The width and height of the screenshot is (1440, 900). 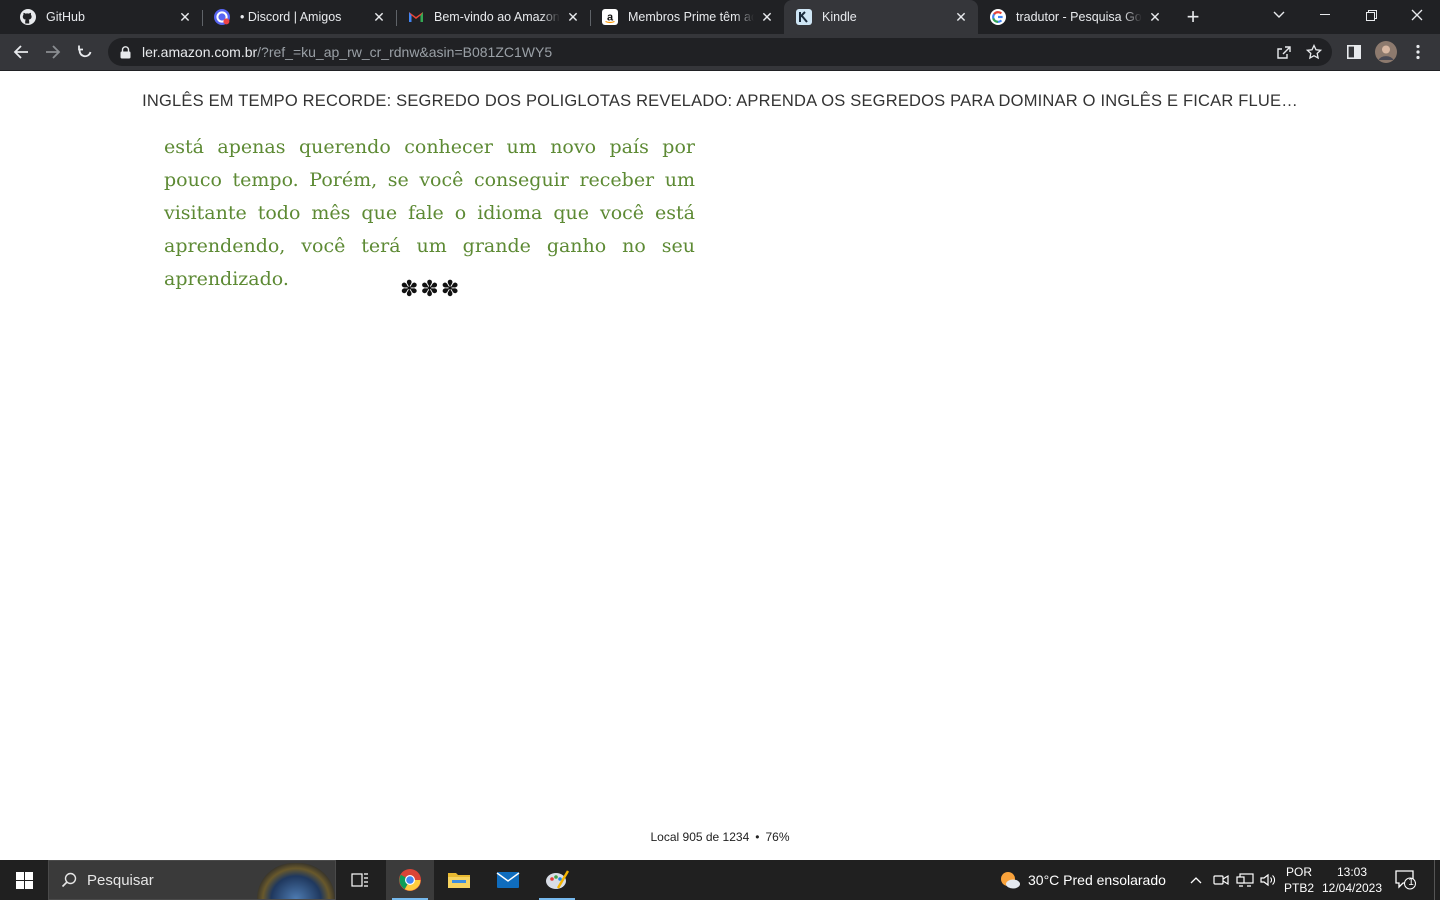 I want to click on task-view-button, so click(x=360, y=880).